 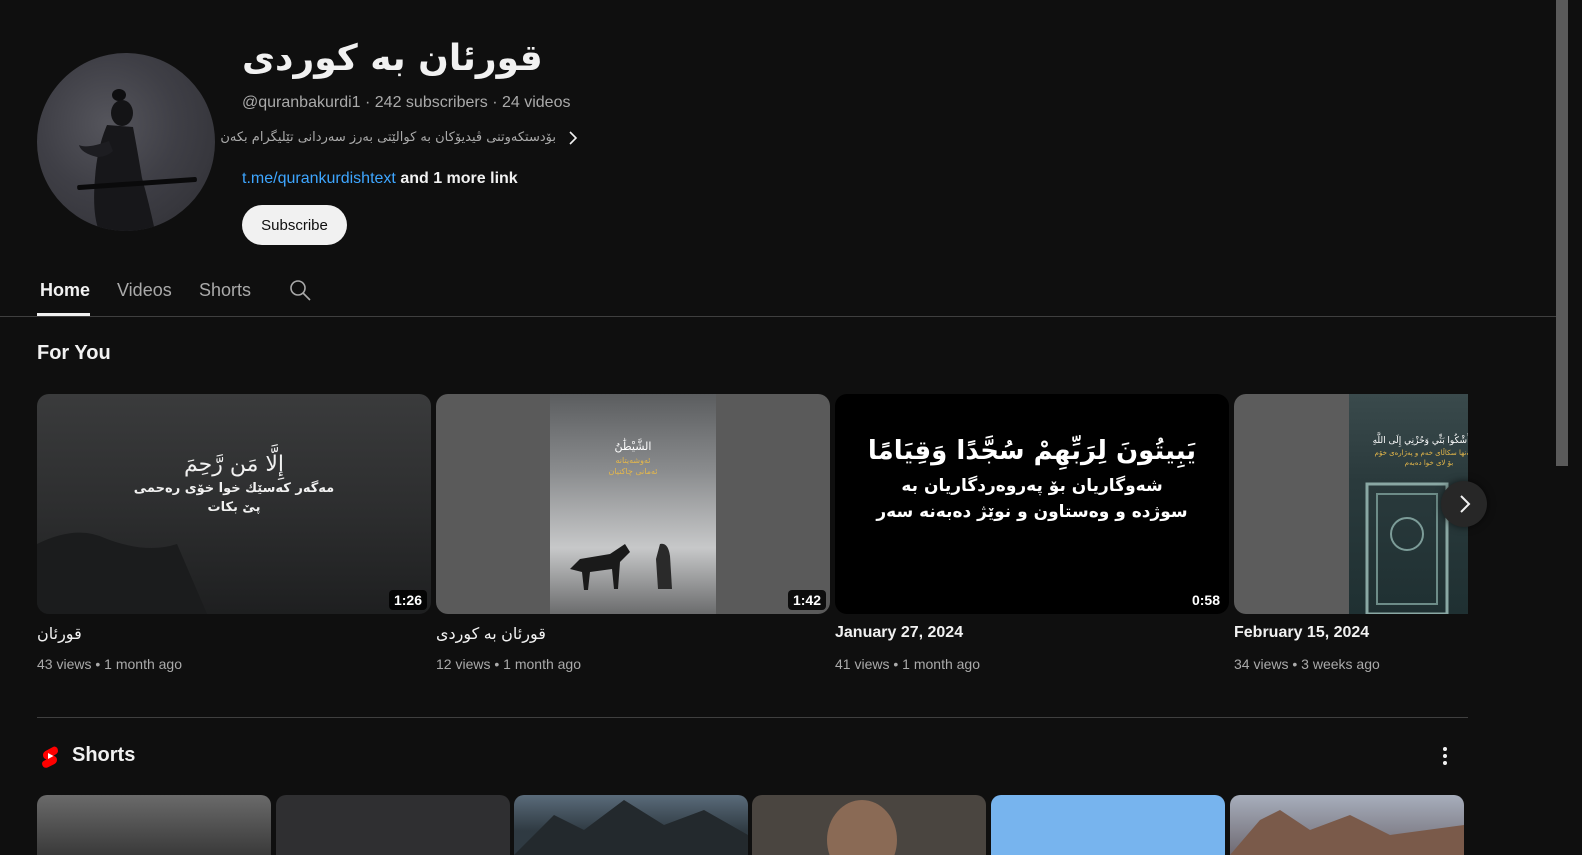 I want to click on tab-home: Home, so click(x=65, y=290).